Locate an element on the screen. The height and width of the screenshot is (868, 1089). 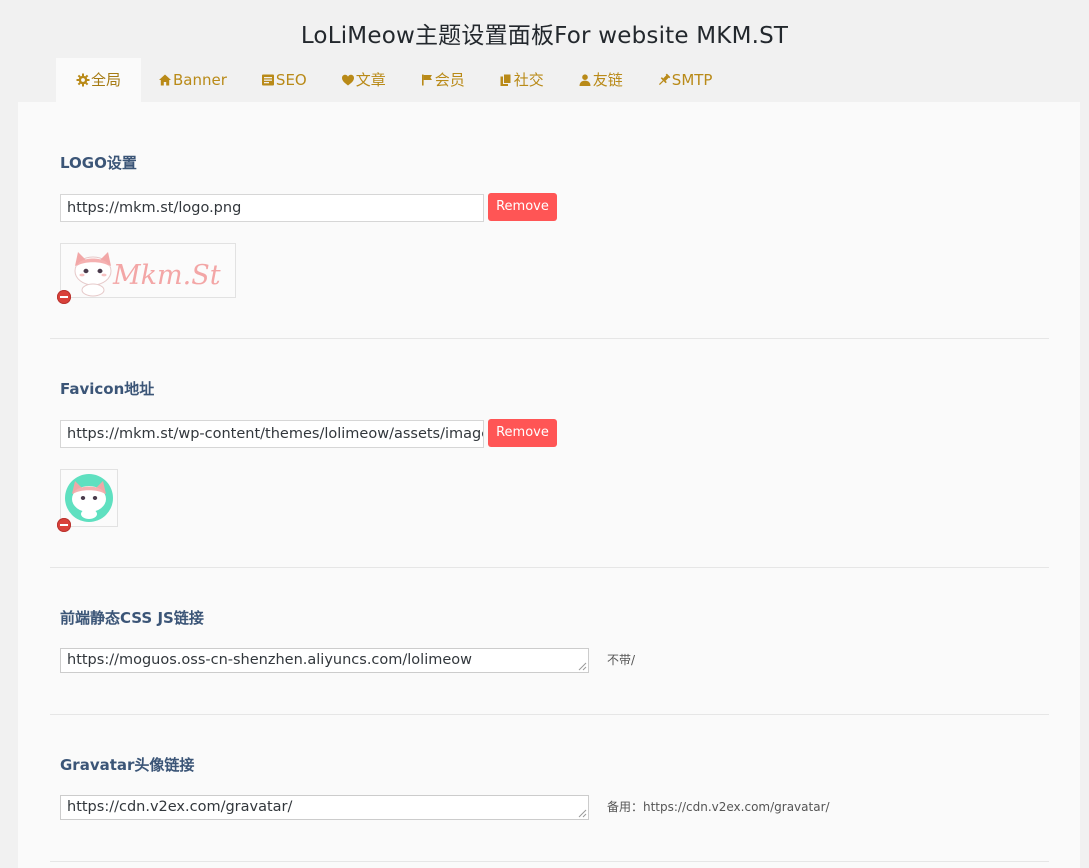
tab-label: 会员 is located at coordinates (449, 80).